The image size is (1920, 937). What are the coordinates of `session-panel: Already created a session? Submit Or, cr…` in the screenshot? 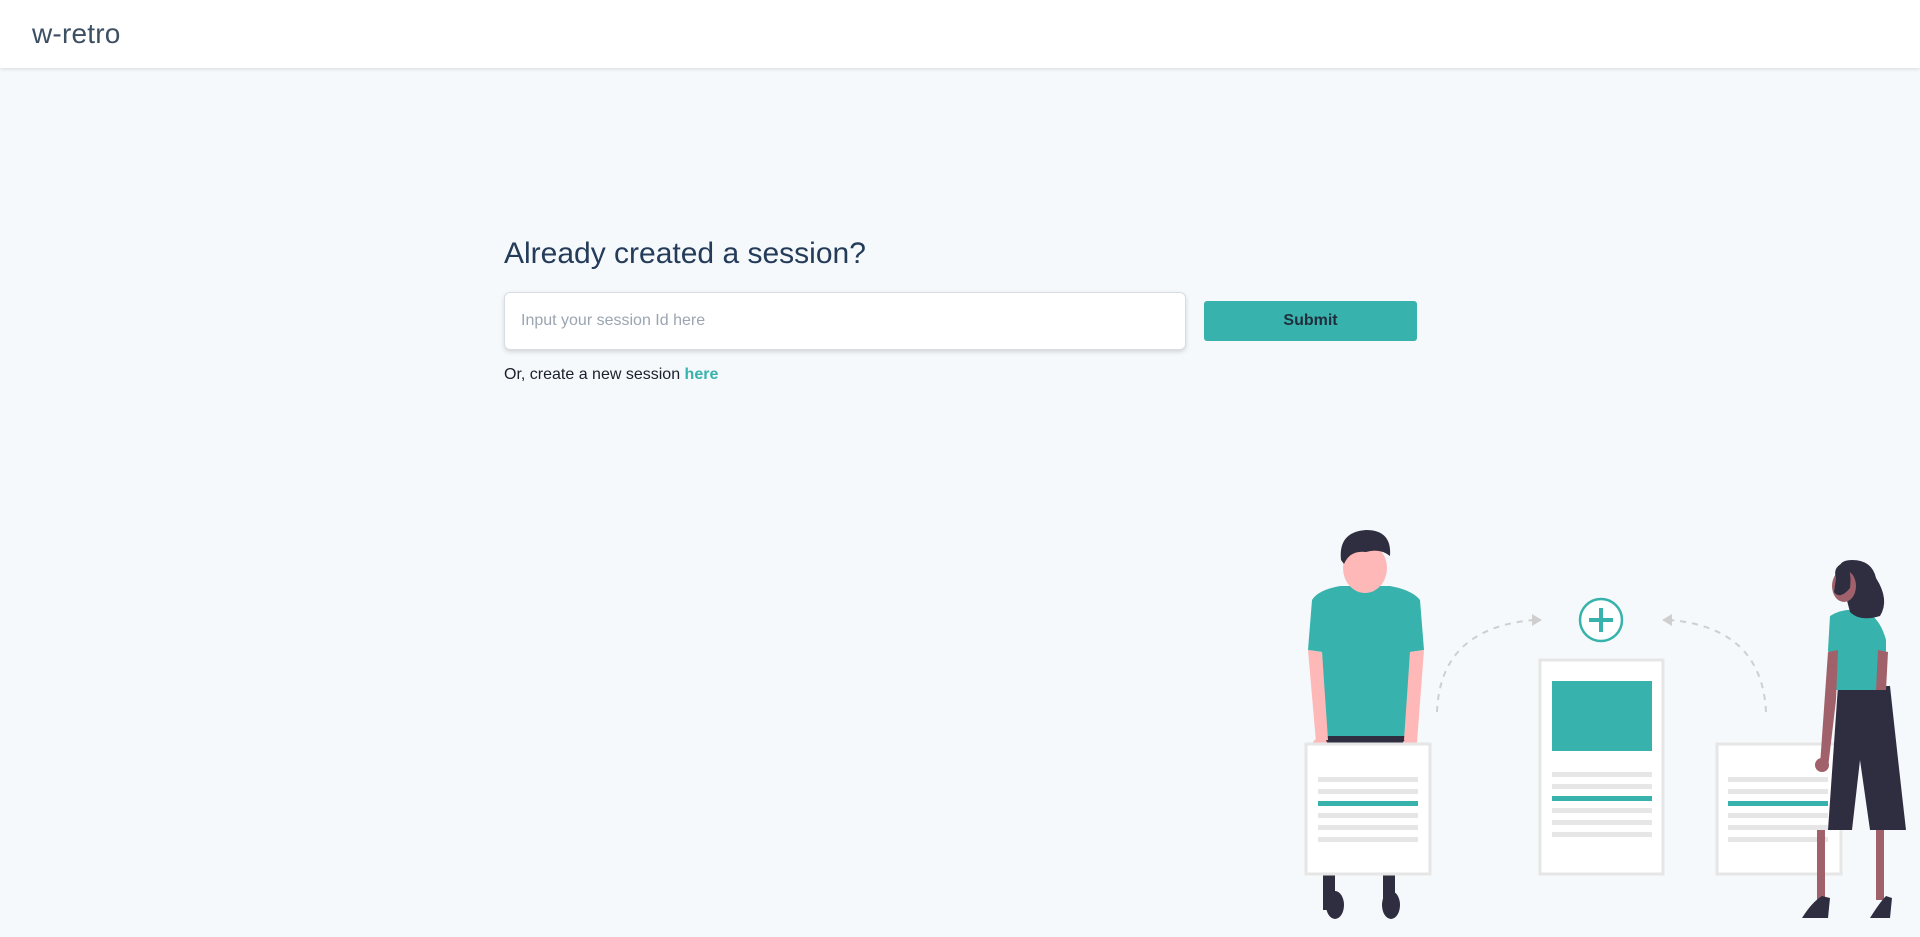 It's located at (964, 308).